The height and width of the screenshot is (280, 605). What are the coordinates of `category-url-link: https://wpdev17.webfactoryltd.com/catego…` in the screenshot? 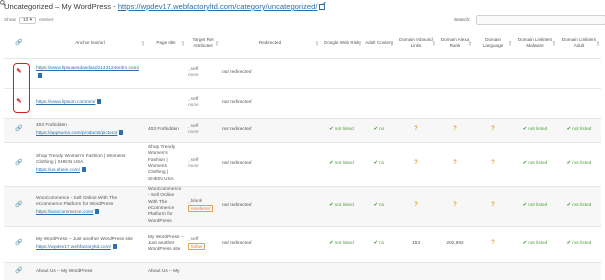 It's located at (218, 6).